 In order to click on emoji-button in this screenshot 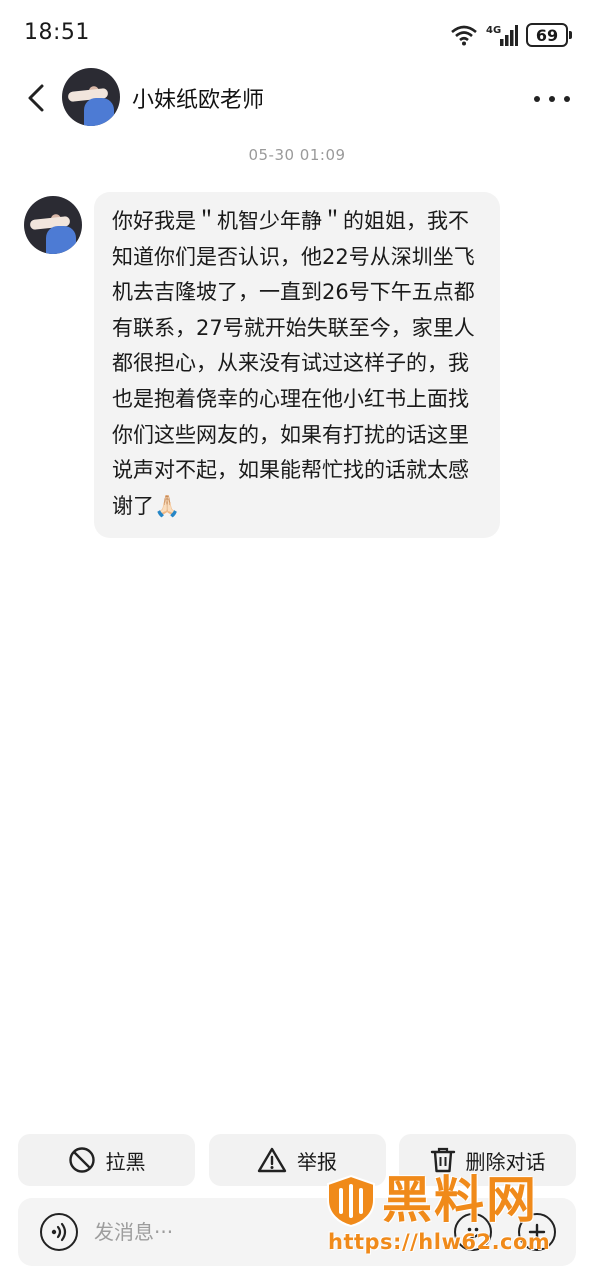, I will do `click(473, 1232)`.